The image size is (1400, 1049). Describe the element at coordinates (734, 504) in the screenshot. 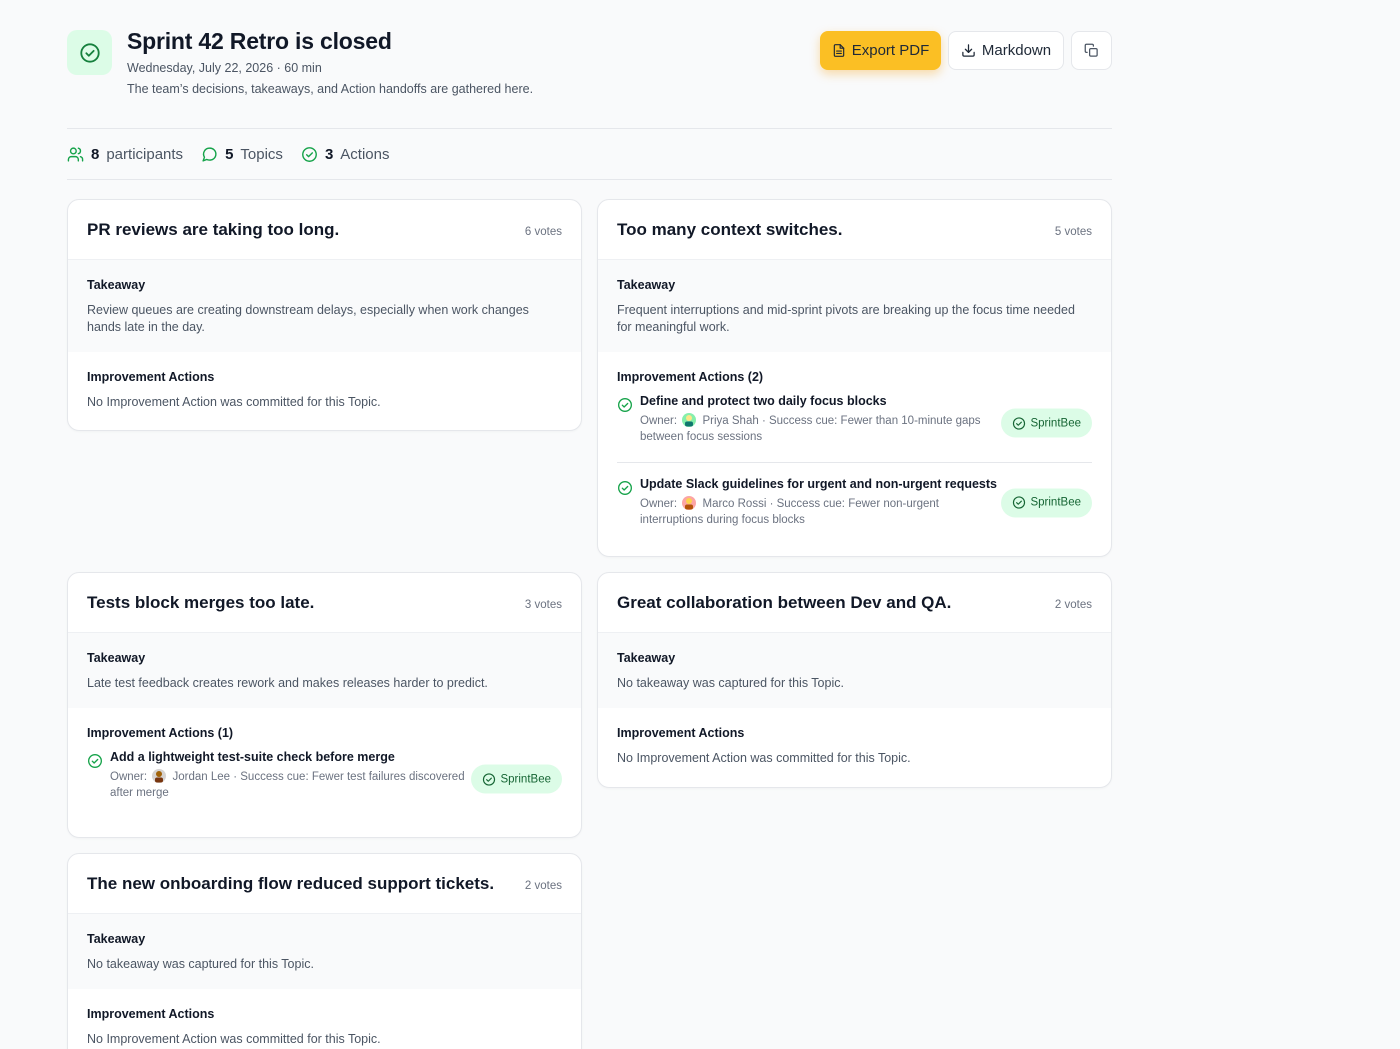

I see `owner-name: Marco Rossi` at that location.